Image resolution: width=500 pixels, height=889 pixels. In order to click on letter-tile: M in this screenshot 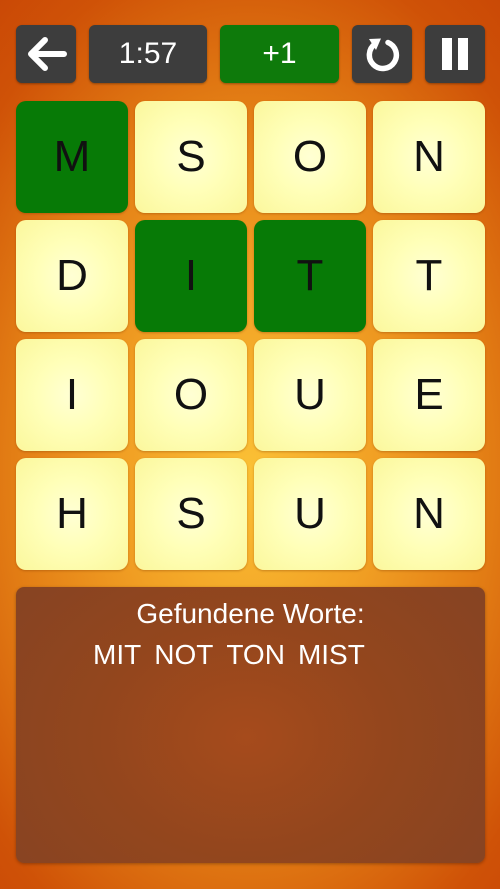, I will do `click(72, 157)`.